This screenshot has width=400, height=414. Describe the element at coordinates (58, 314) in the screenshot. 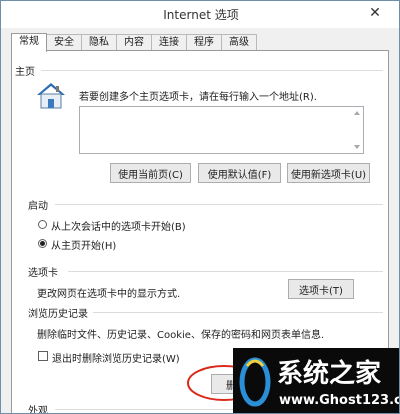

I see `history-section-title: 浏览历史记录` at that location.